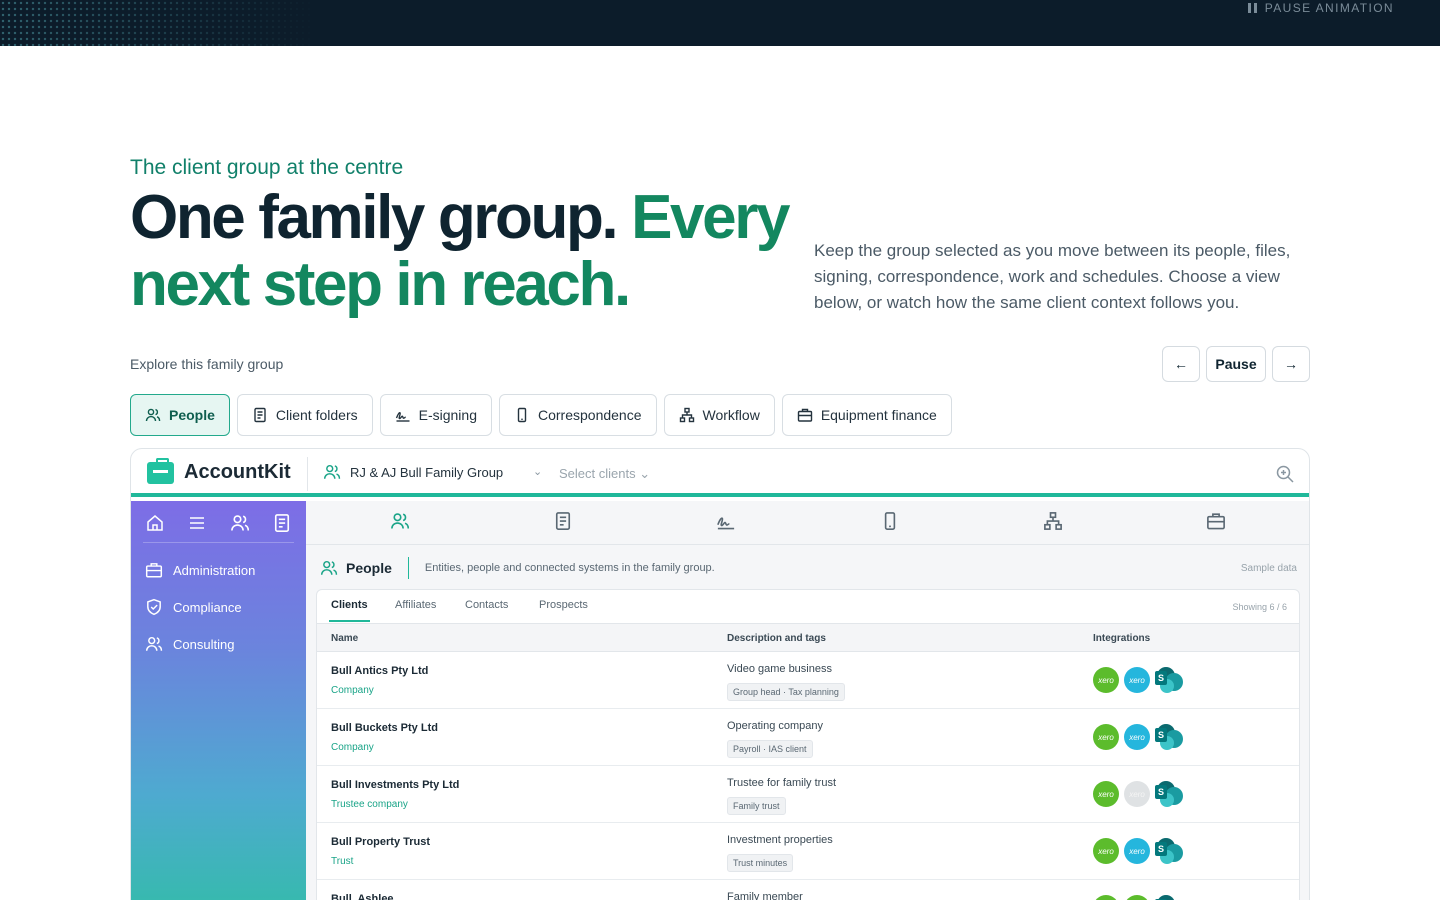  I want to click on integrations: xeroxeroS, so click(1138, 851).